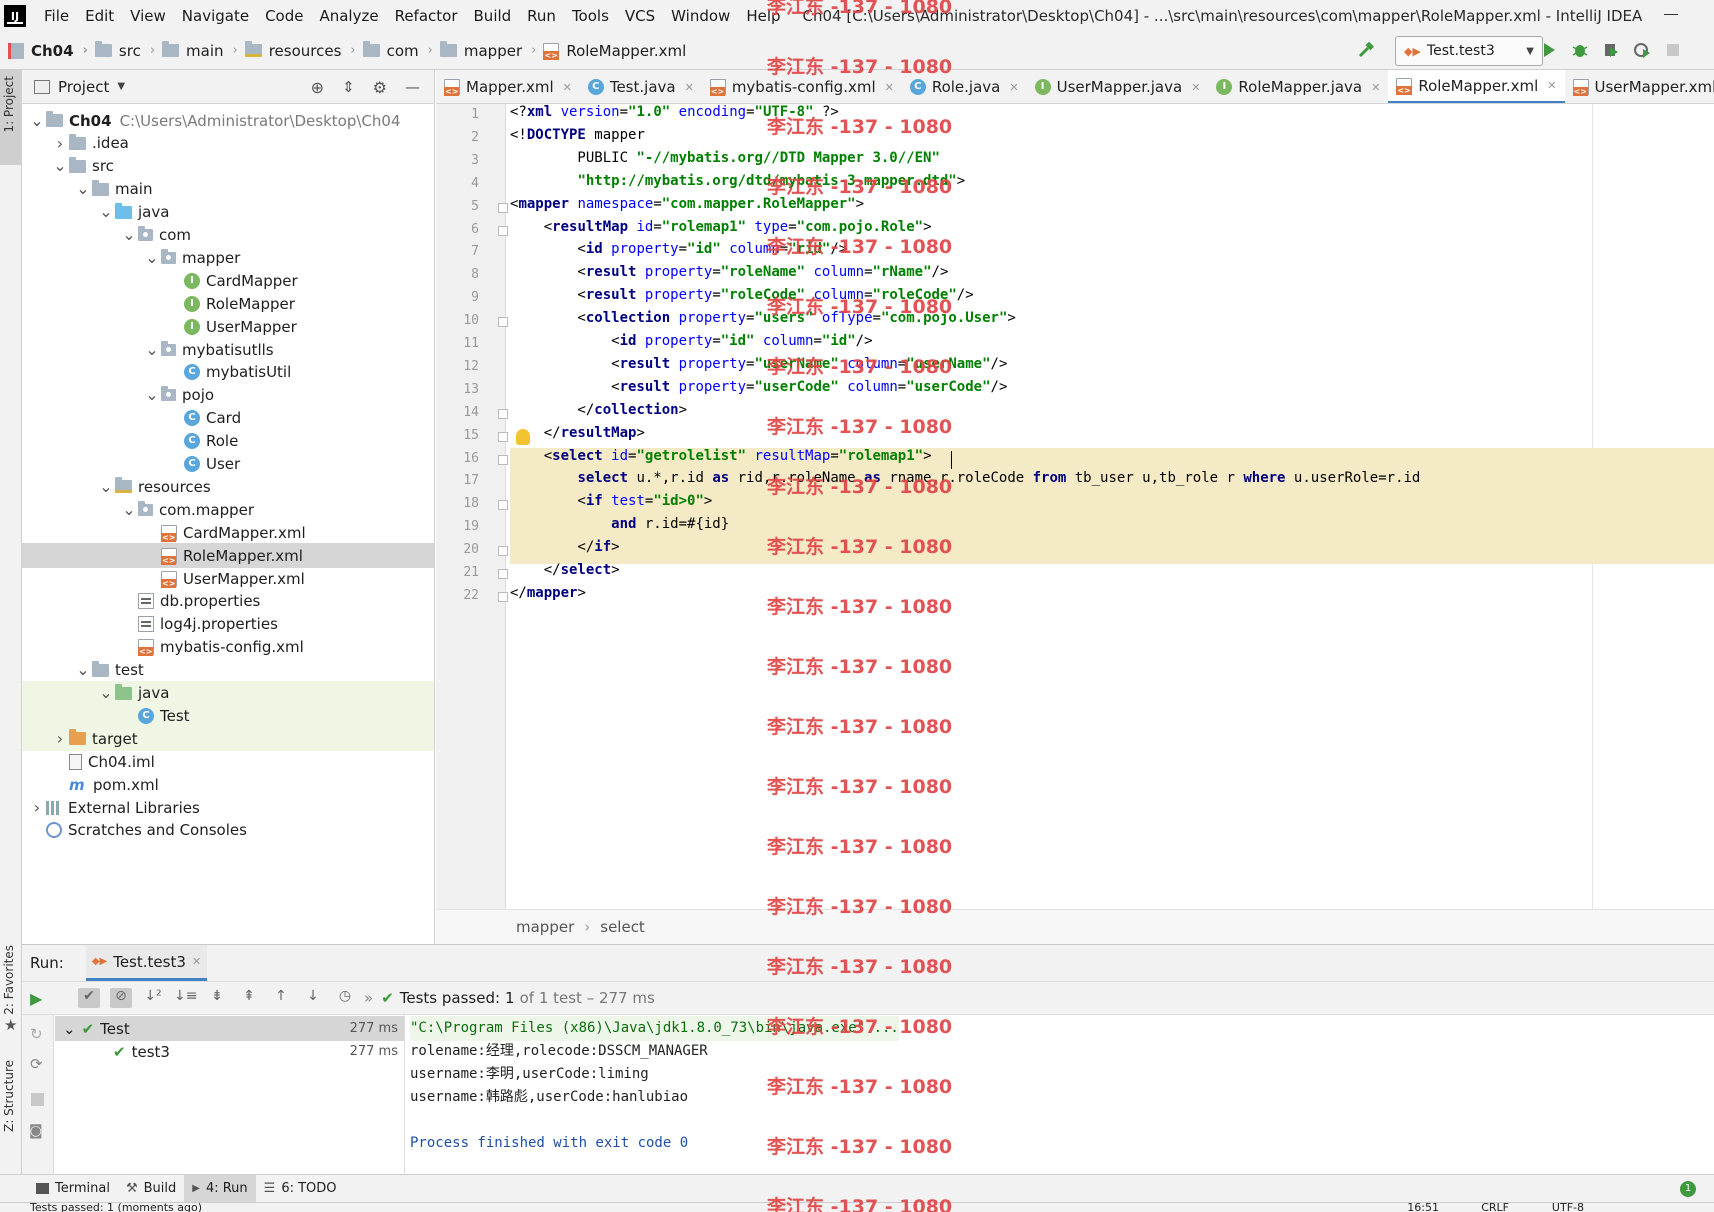 The height and width of the screenshot is (1212, 1714). What do you see at coordinates (44, 51) in the screenshot?
I see `breadcrumb-item: Ch04 ›` at bounding box center [44, 51].